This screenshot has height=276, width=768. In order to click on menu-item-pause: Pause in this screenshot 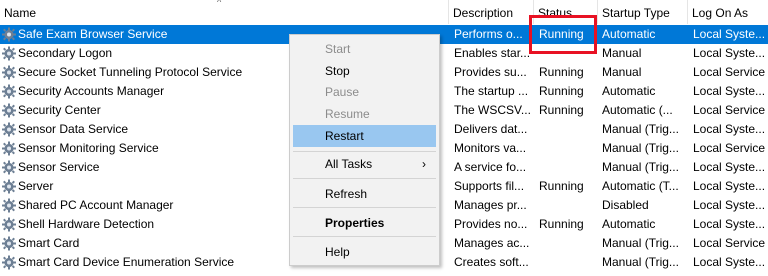, I will do `click(364, 92)`.